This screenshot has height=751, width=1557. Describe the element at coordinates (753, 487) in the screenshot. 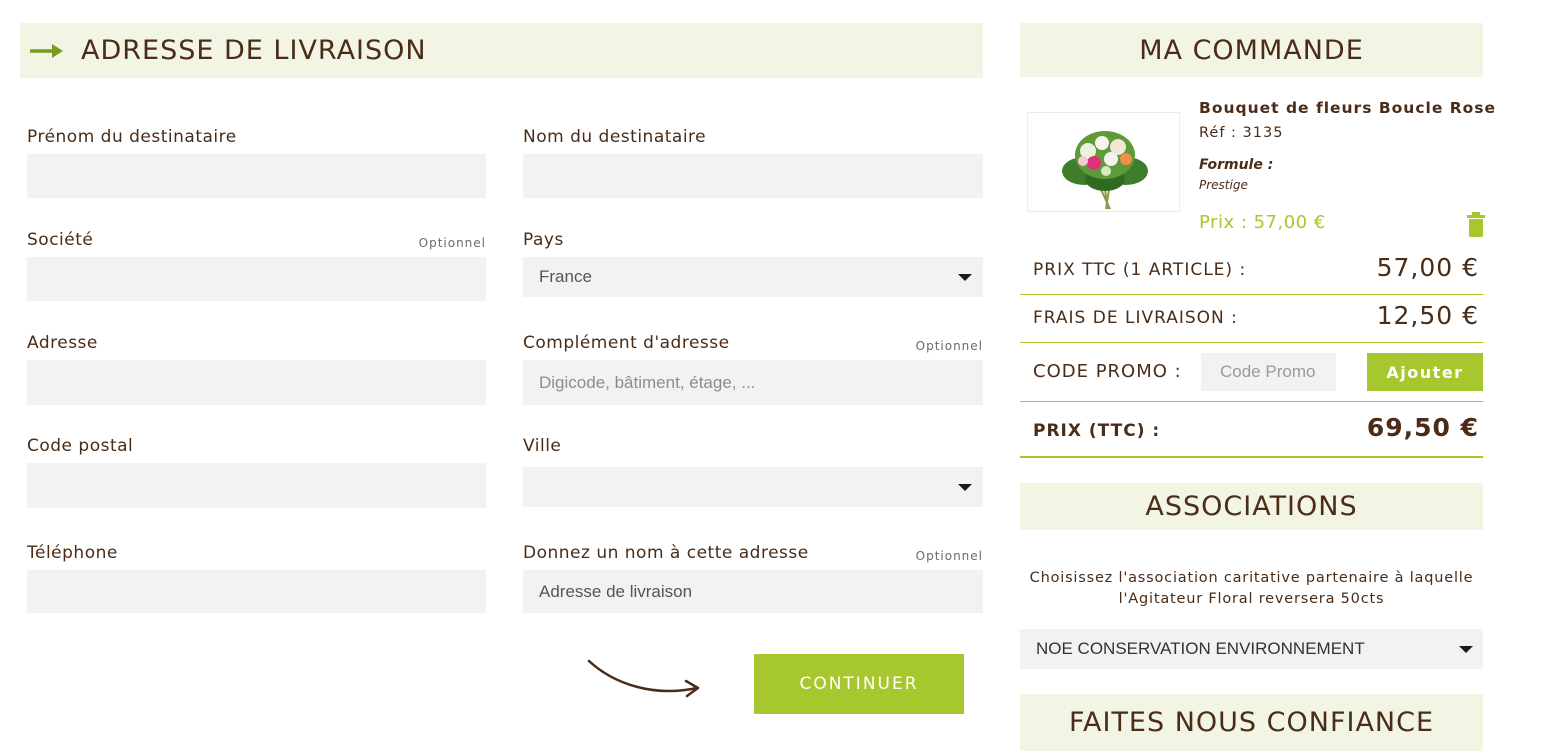

I see `city-select` at that location.